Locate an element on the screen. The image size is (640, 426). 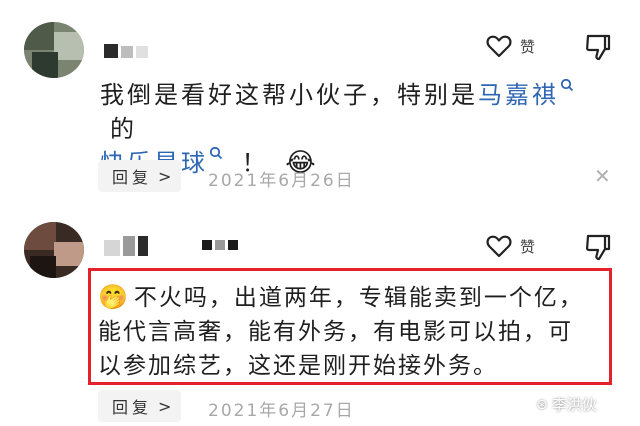
chevron-right-icon: > is located at coordinates (165, 406).